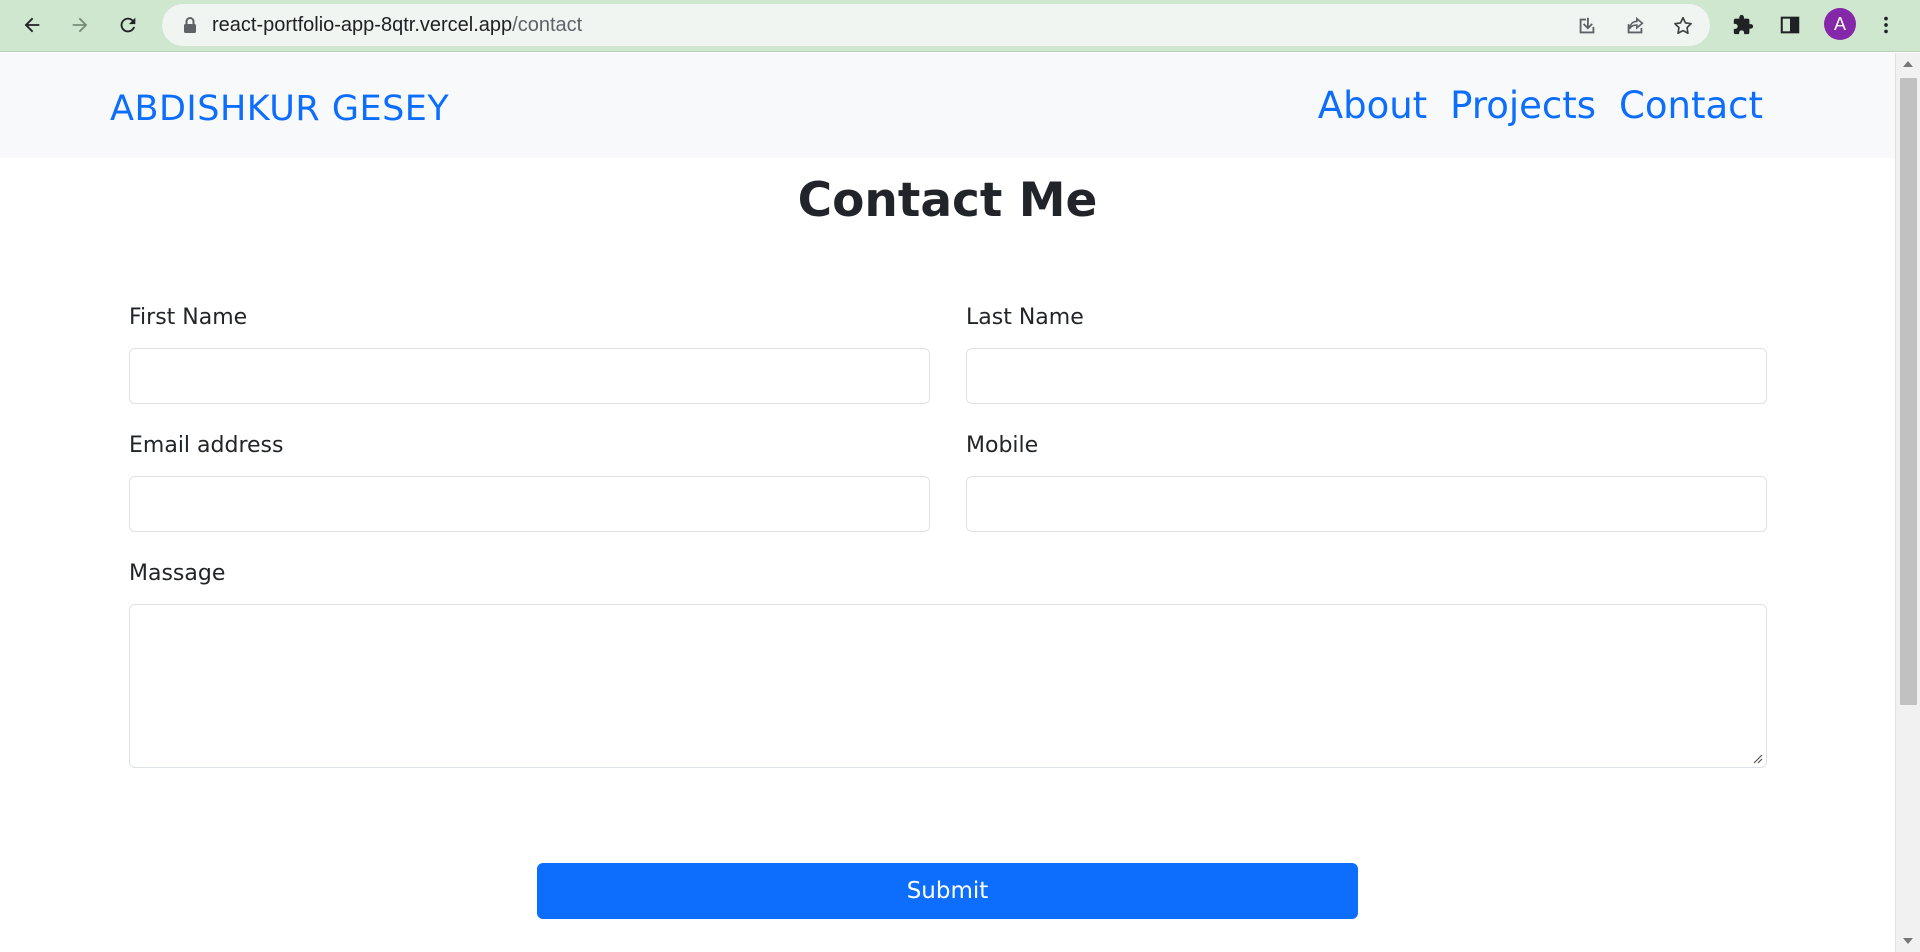  I want to click on message-textarea, so click(948, 686).